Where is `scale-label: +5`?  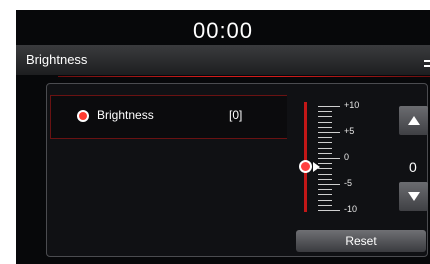
scale-label: +5 is located at coordinates (349, 131).